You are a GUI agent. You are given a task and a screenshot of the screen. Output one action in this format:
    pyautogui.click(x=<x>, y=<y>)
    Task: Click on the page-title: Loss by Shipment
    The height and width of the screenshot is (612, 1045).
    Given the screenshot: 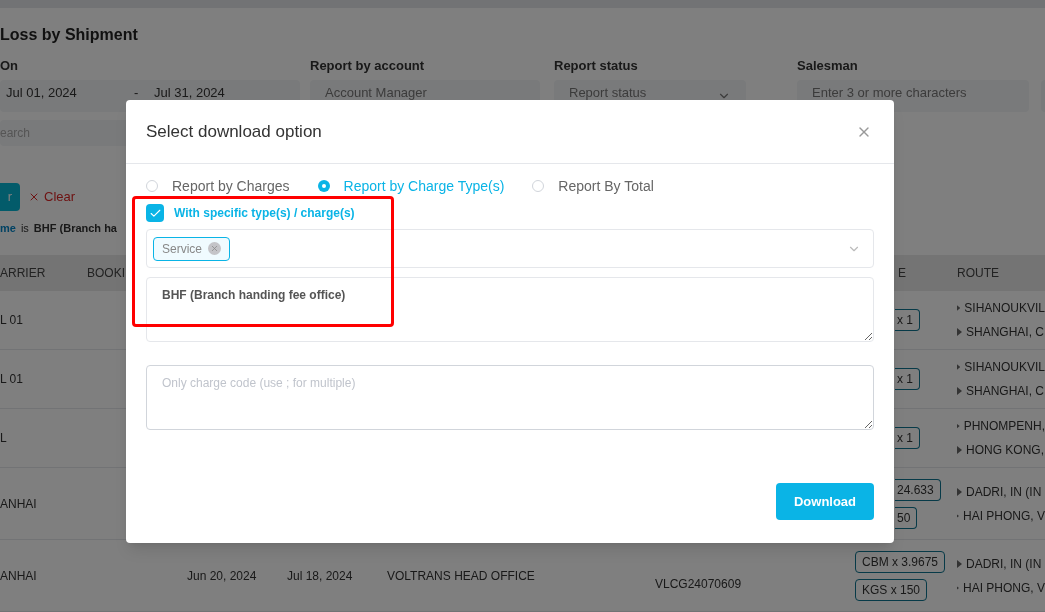 What is the action you would take?
    pyautogui.click(x=69, y=35)
    